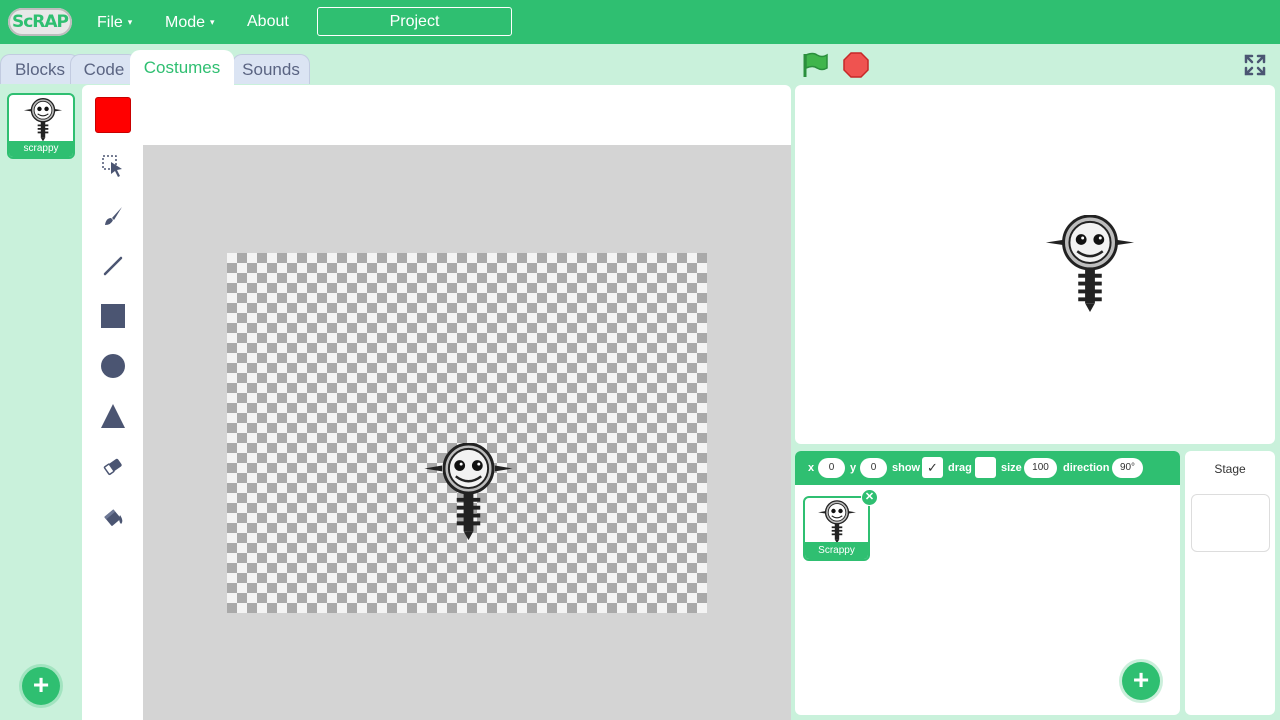 This screenshot has height=720, width=1280. What do you see at coordinates (869, 497) in the screenshot?
I see `delete-sprite-button: ✕` at bounding box center [869, 497].